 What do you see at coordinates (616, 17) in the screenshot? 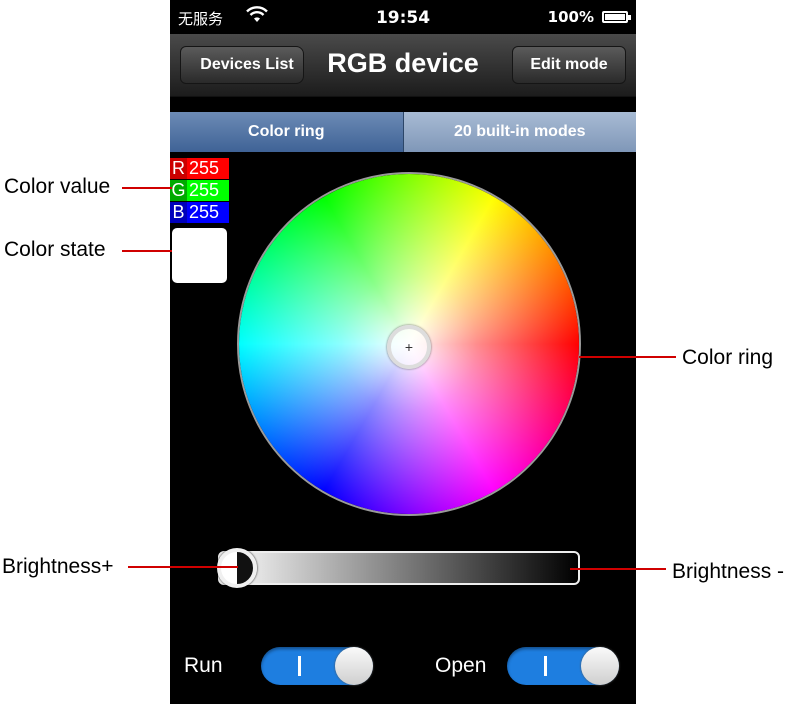
I see `battery-icon` at bounding box center [616, 17].